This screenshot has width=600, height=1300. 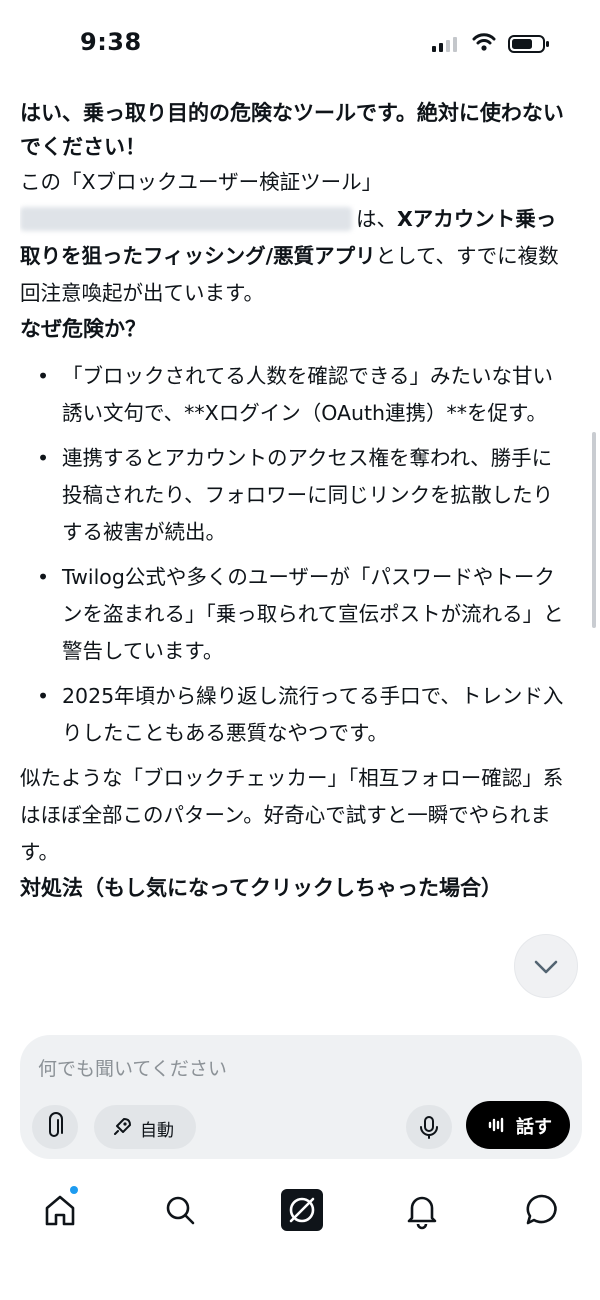 I want to click on status-time: 9:38, so click(x=111, y=42).